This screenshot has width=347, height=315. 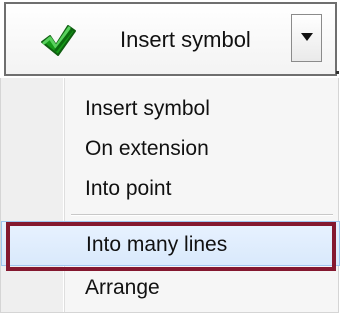 I want to click on menu-separator, so click(x=202, y=215).